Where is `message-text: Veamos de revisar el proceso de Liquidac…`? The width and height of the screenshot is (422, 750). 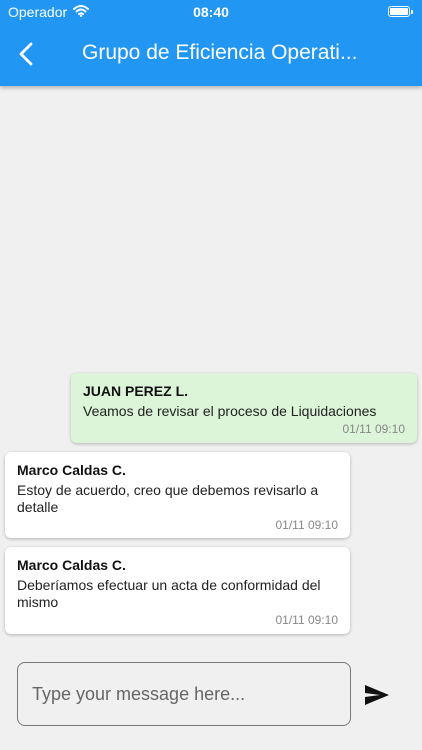 message-text: Veamos de revisar el proceso de Liquidac… is located at coordinates (230, 411).